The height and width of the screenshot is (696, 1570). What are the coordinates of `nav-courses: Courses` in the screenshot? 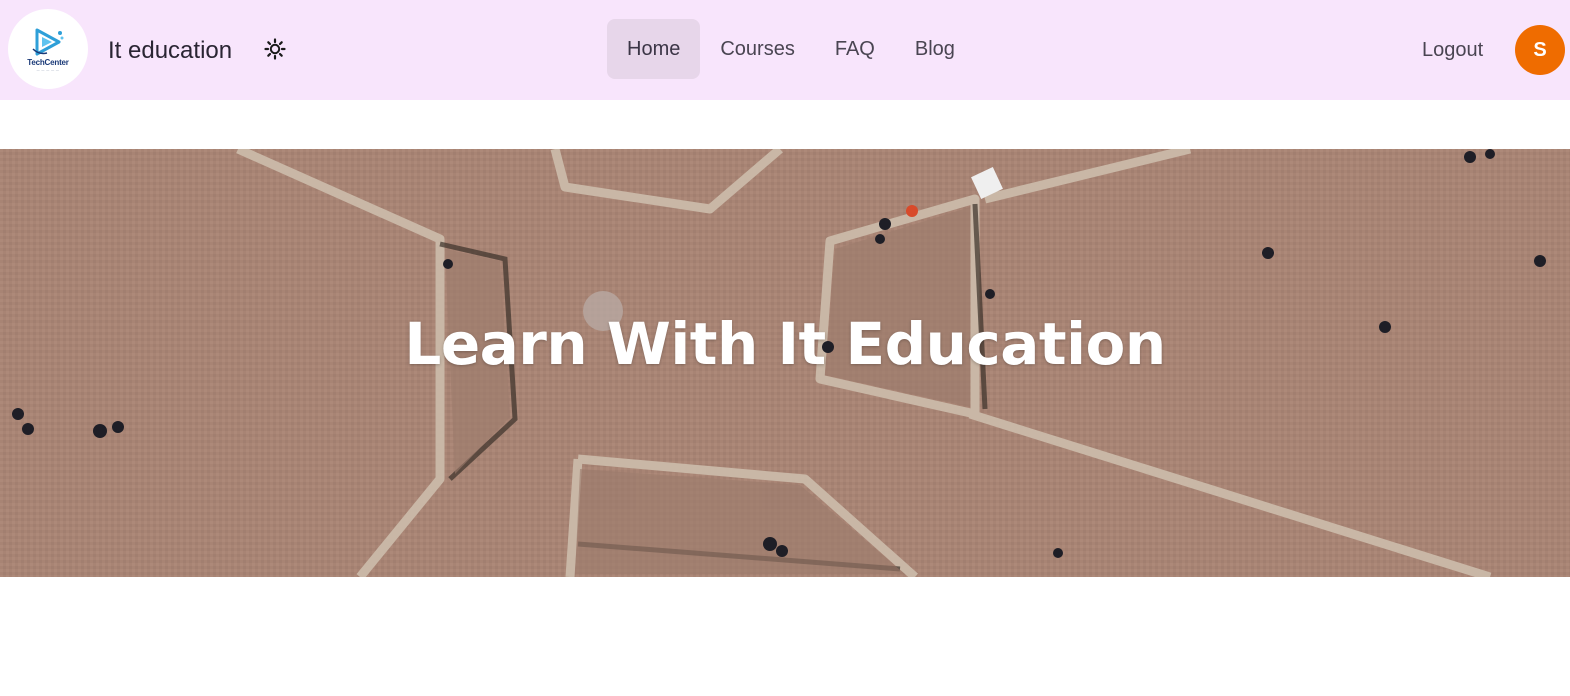 It's located at (757, 49).